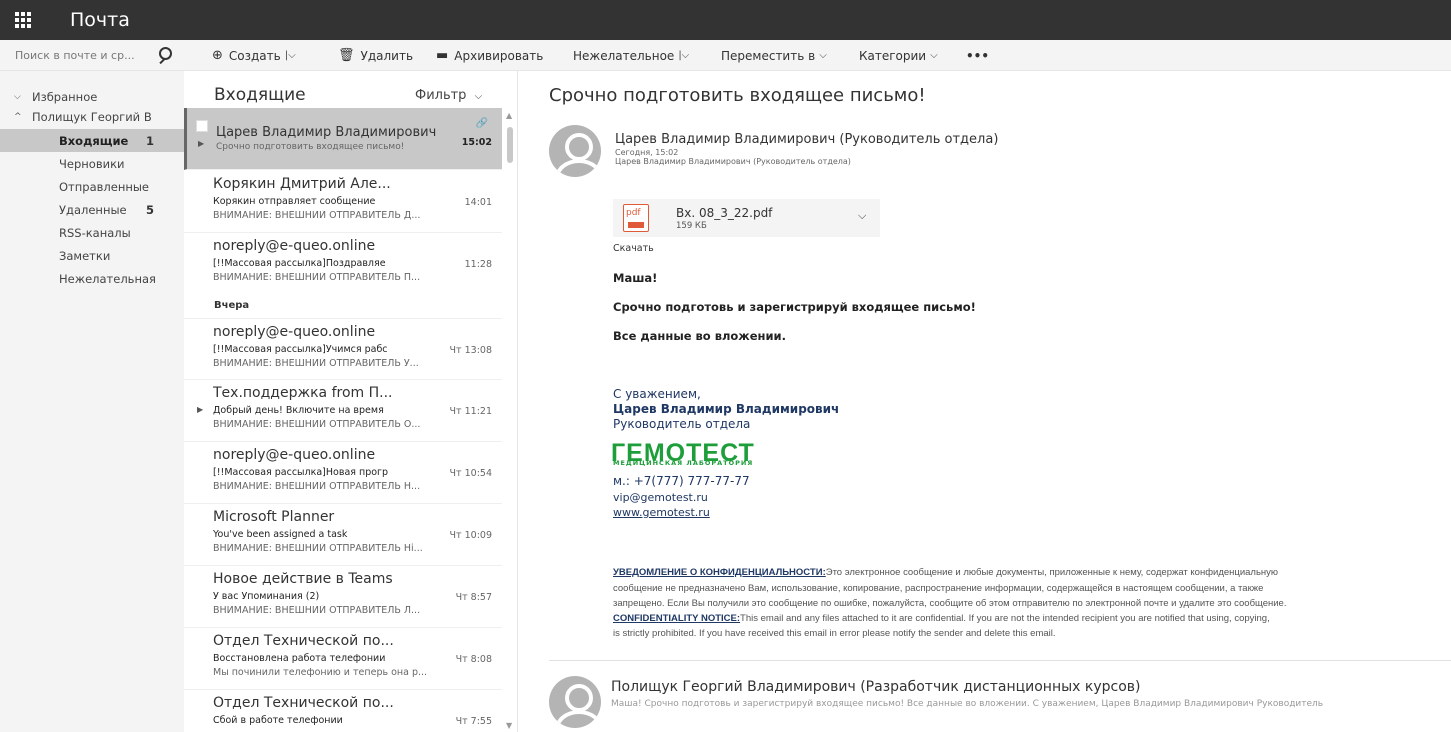  I want to click on delete-button: 🗑 Удалить, so click(375, 55).